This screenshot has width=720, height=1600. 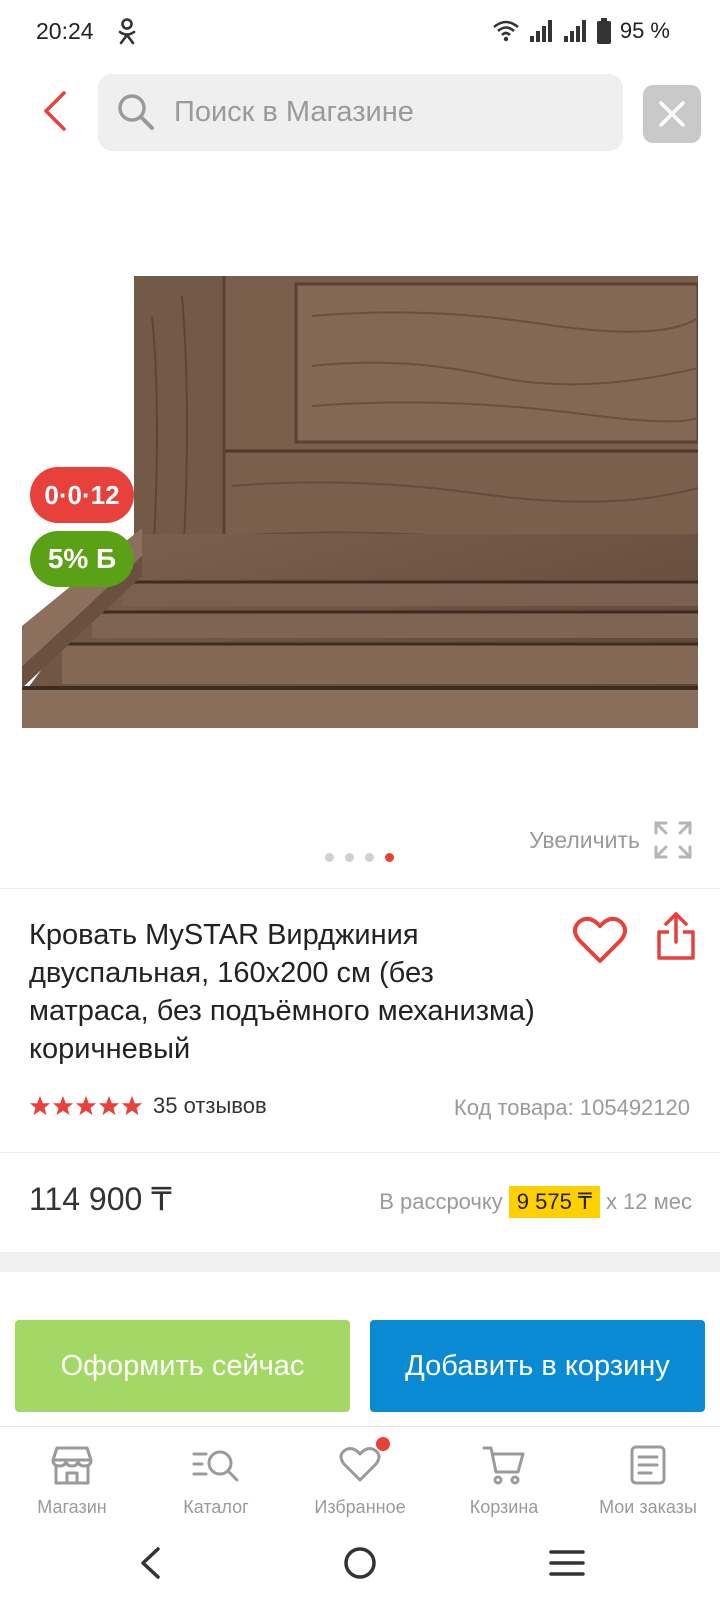 I want to click on nav-item-favorites: Избранное, so click(x=360, y=1479).